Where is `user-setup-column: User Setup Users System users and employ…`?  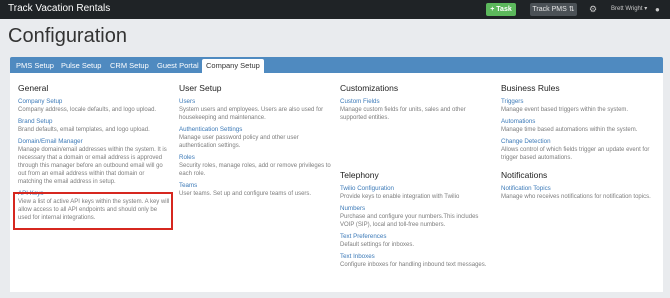 user-setup-column: User Setup Users System users and employ… is located at coordinates (255, 142).